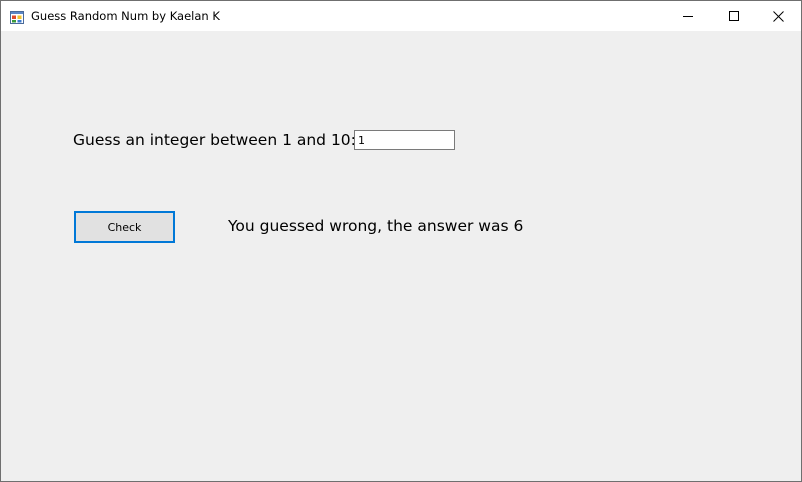  Describe the element at coordinates (404, 140) in the screenshot. I see `guess-input` at that location.